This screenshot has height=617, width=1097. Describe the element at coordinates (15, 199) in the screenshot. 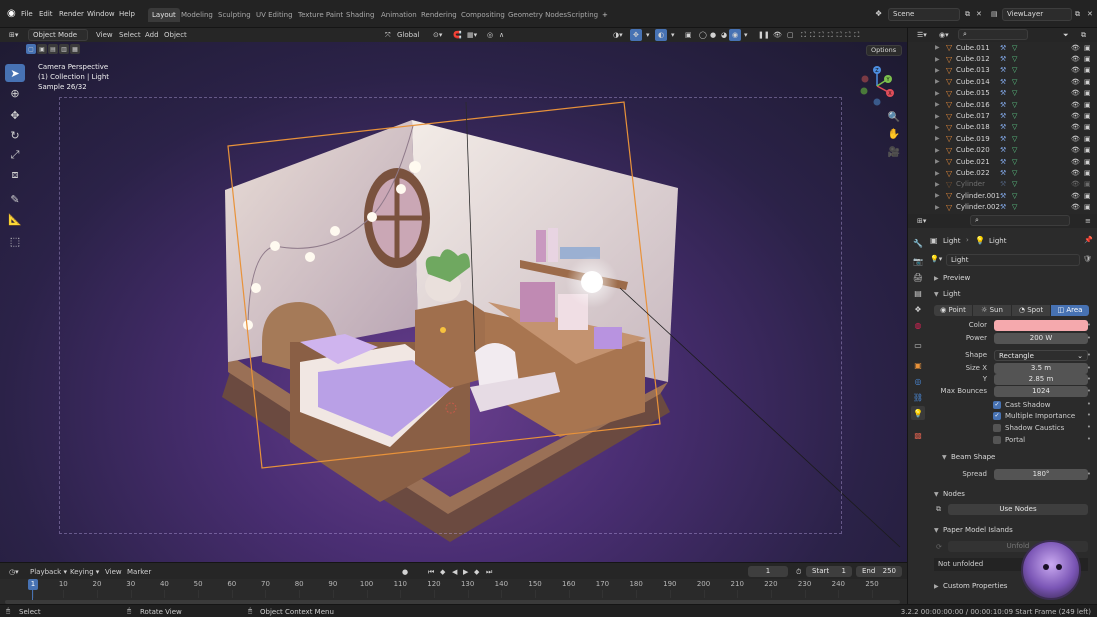

I see `annotate-tool: ✎` at that location.